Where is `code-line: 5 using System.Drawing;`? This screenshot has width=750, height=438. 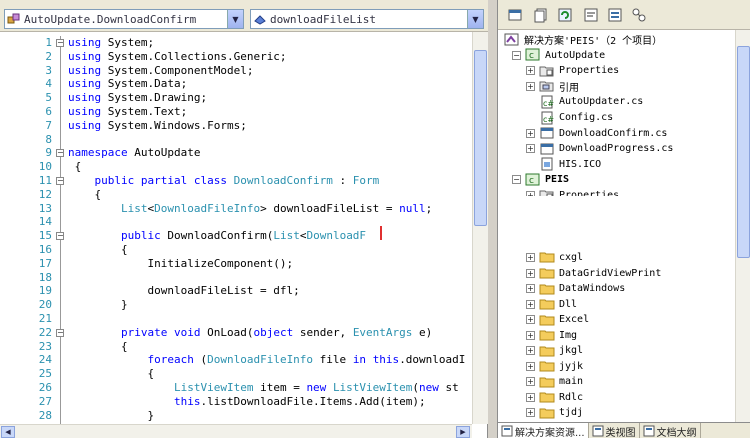
code-line: 5 using System.Drawing; is located at coordinates (236, 98).